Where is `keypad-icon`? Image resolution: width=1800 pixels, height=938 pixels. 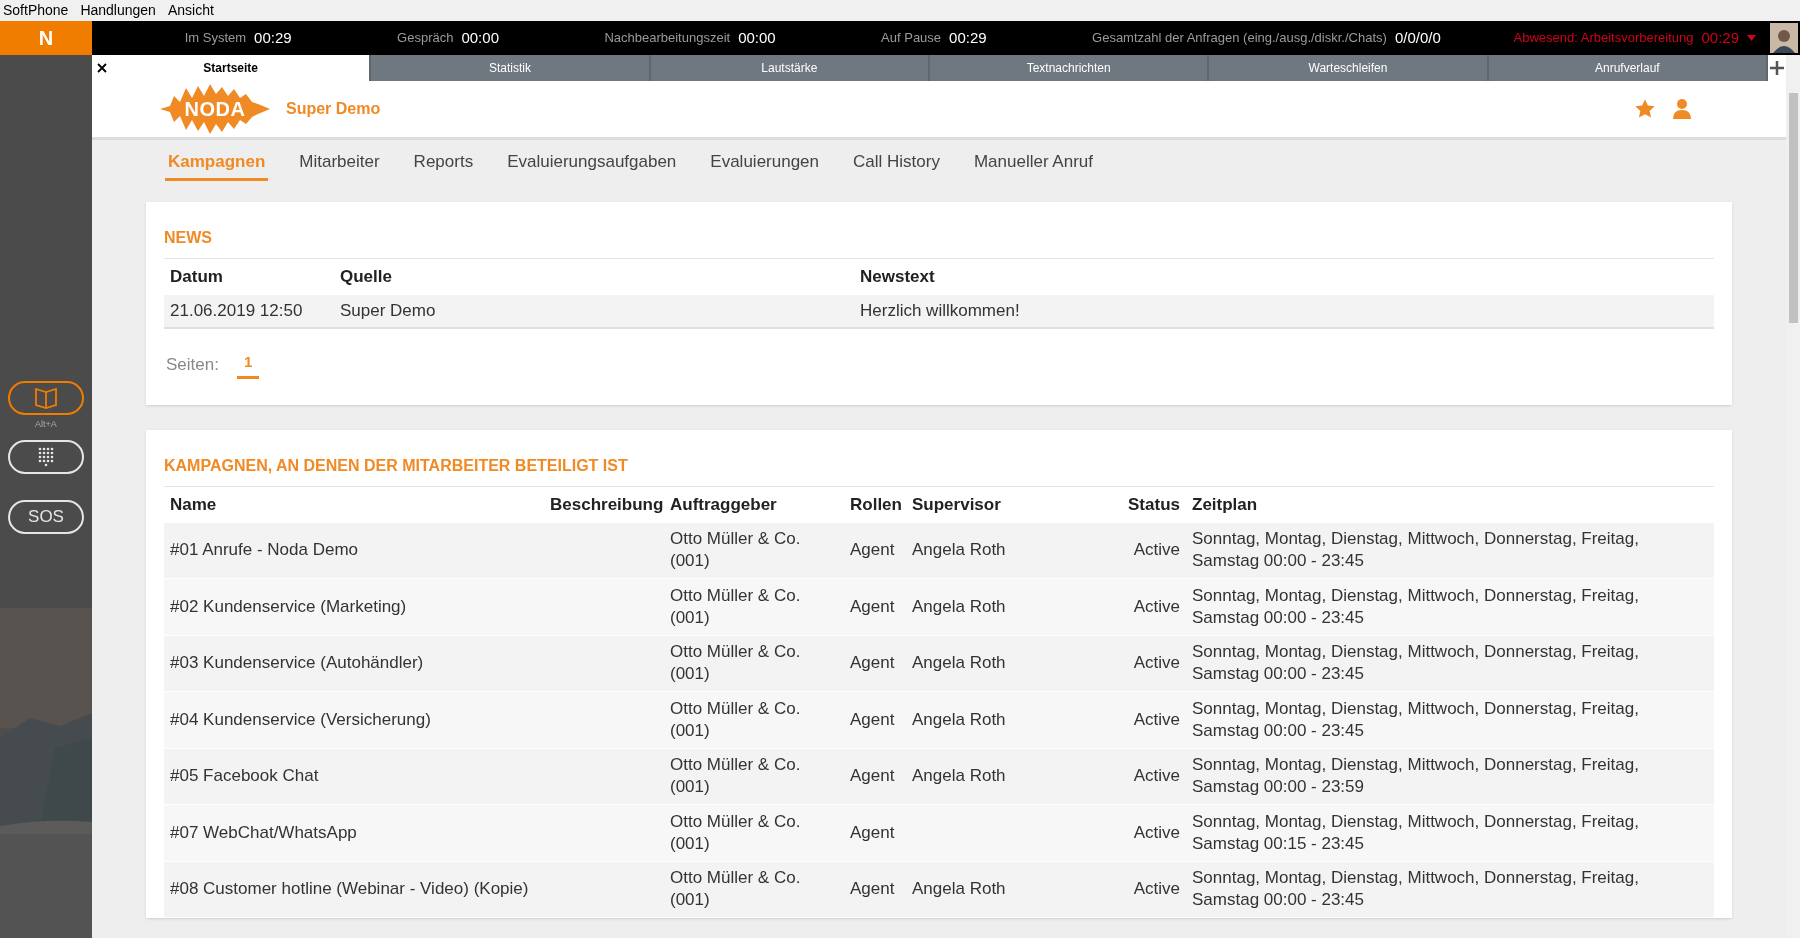 keypad-icon is located at coordinates (46, 456).